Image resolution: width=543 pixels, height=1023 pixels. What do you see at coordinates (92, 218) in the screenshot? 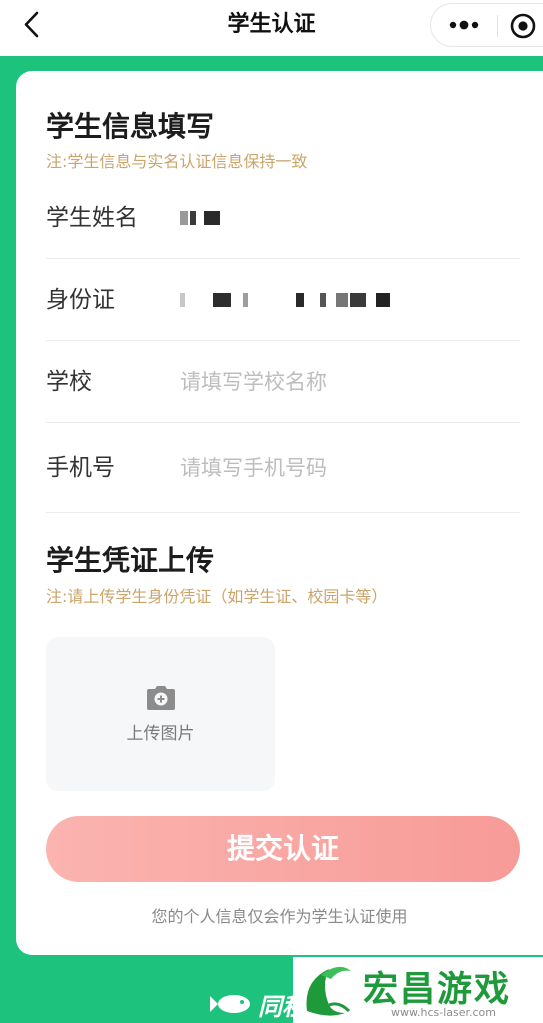
I see `name-label: 学生姓名` at bounding box center [92, 218].